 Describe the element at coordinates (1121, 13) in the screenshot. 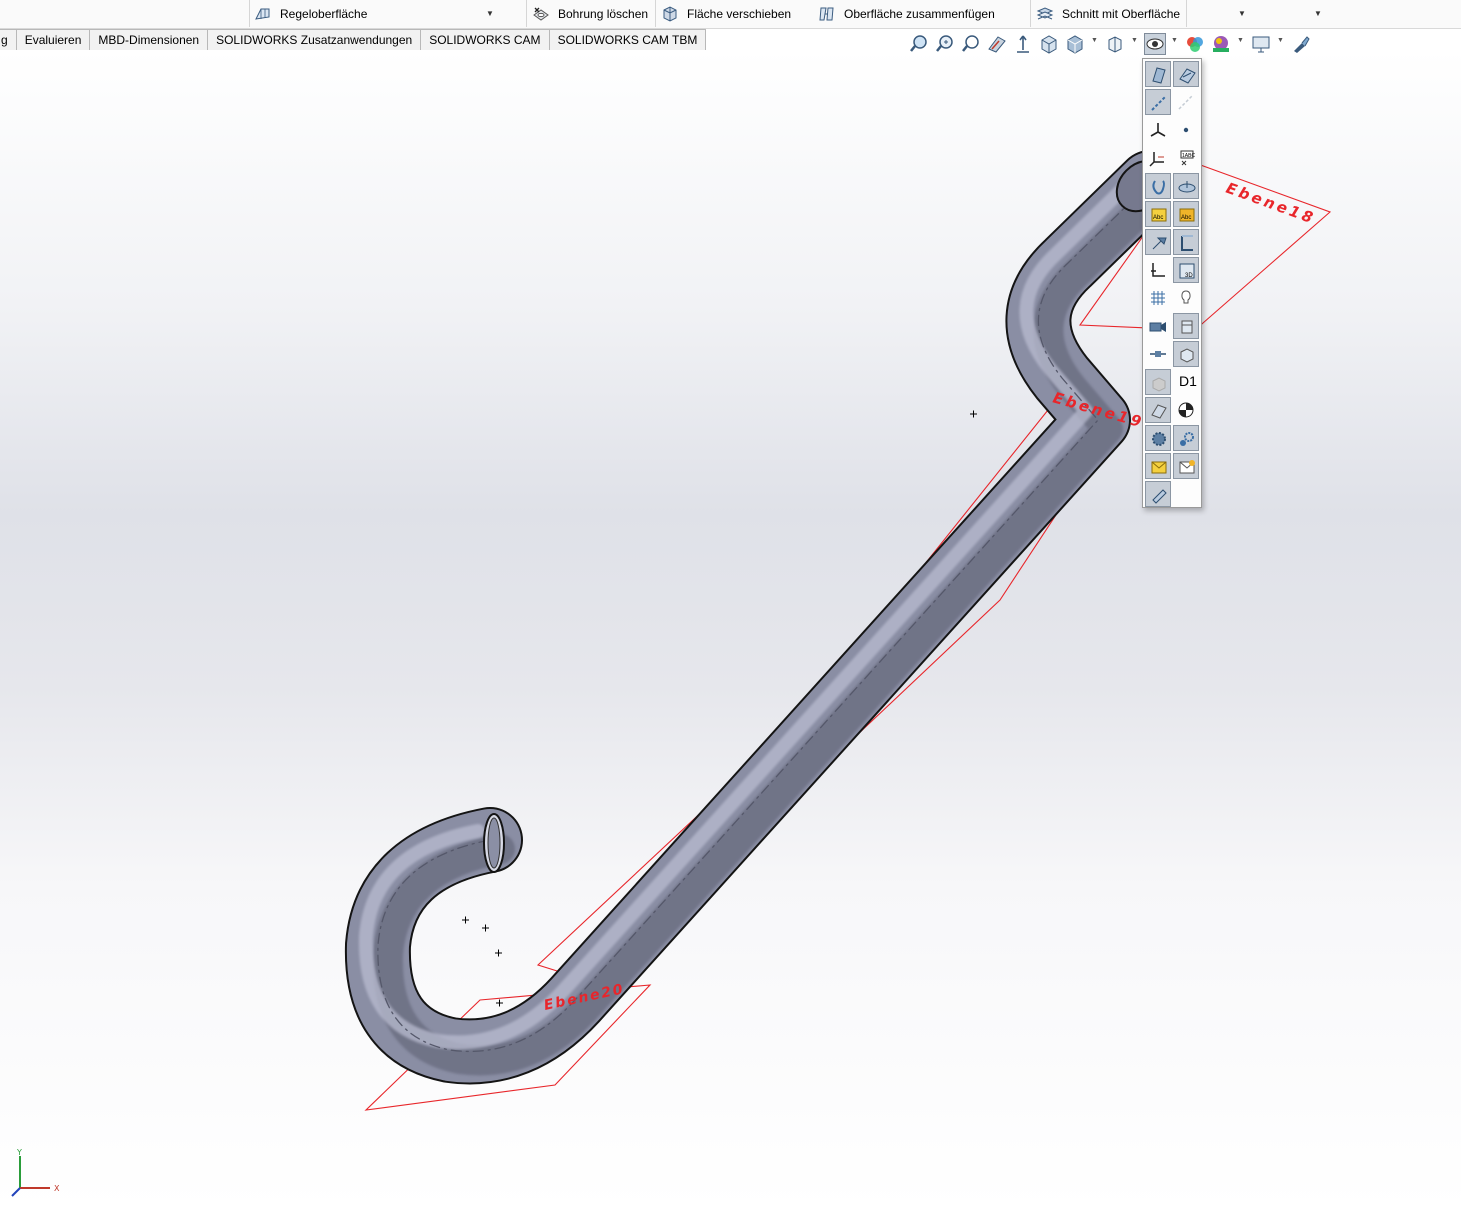

I see `cut-with-surface-label: Schnitt mit Oberfläche` at that location.